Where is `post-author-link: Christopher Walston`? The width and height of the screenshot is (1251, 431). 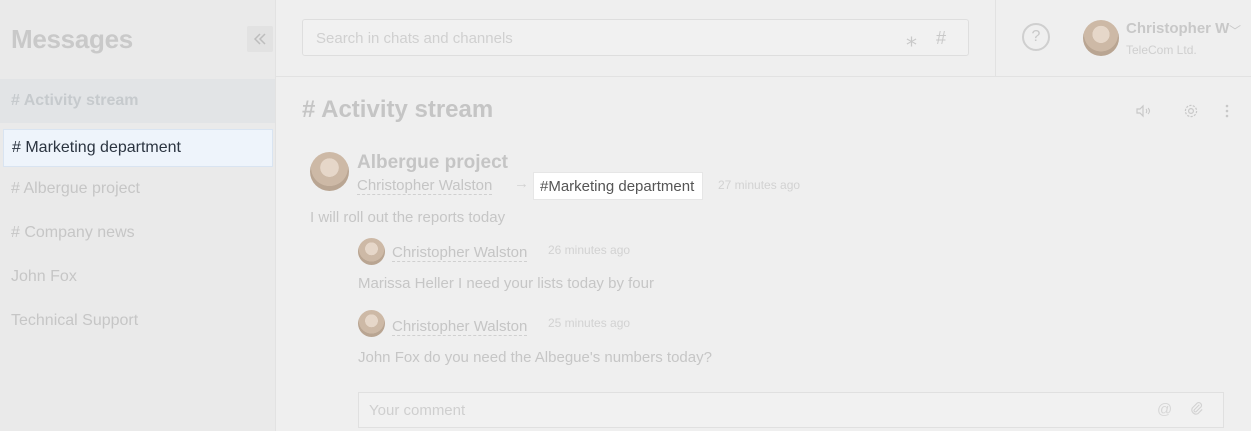 post-author-link: Christopher Walston is located at coordinates (425, 186).